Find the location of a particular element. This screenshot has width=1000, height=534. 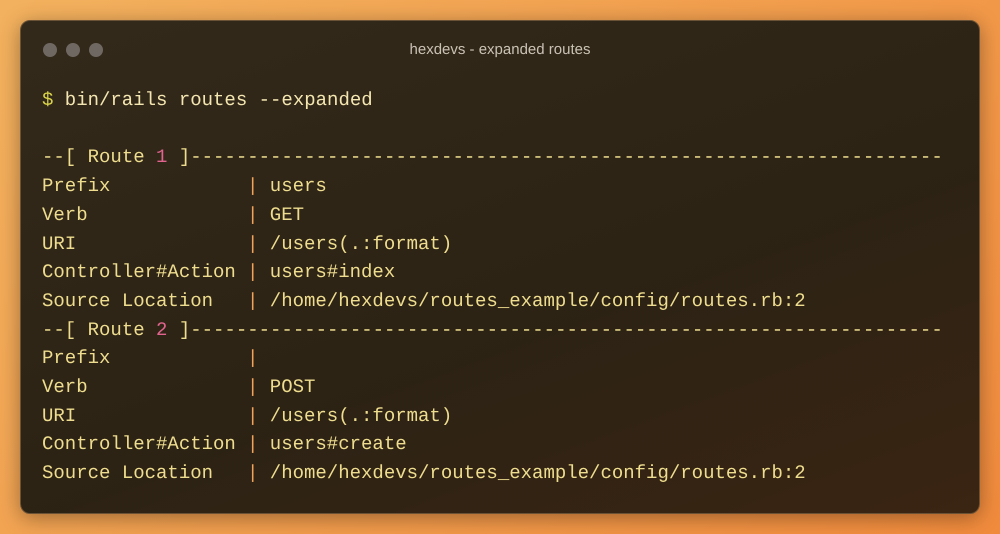

field-value: POST is located at coordinates (293, 387).